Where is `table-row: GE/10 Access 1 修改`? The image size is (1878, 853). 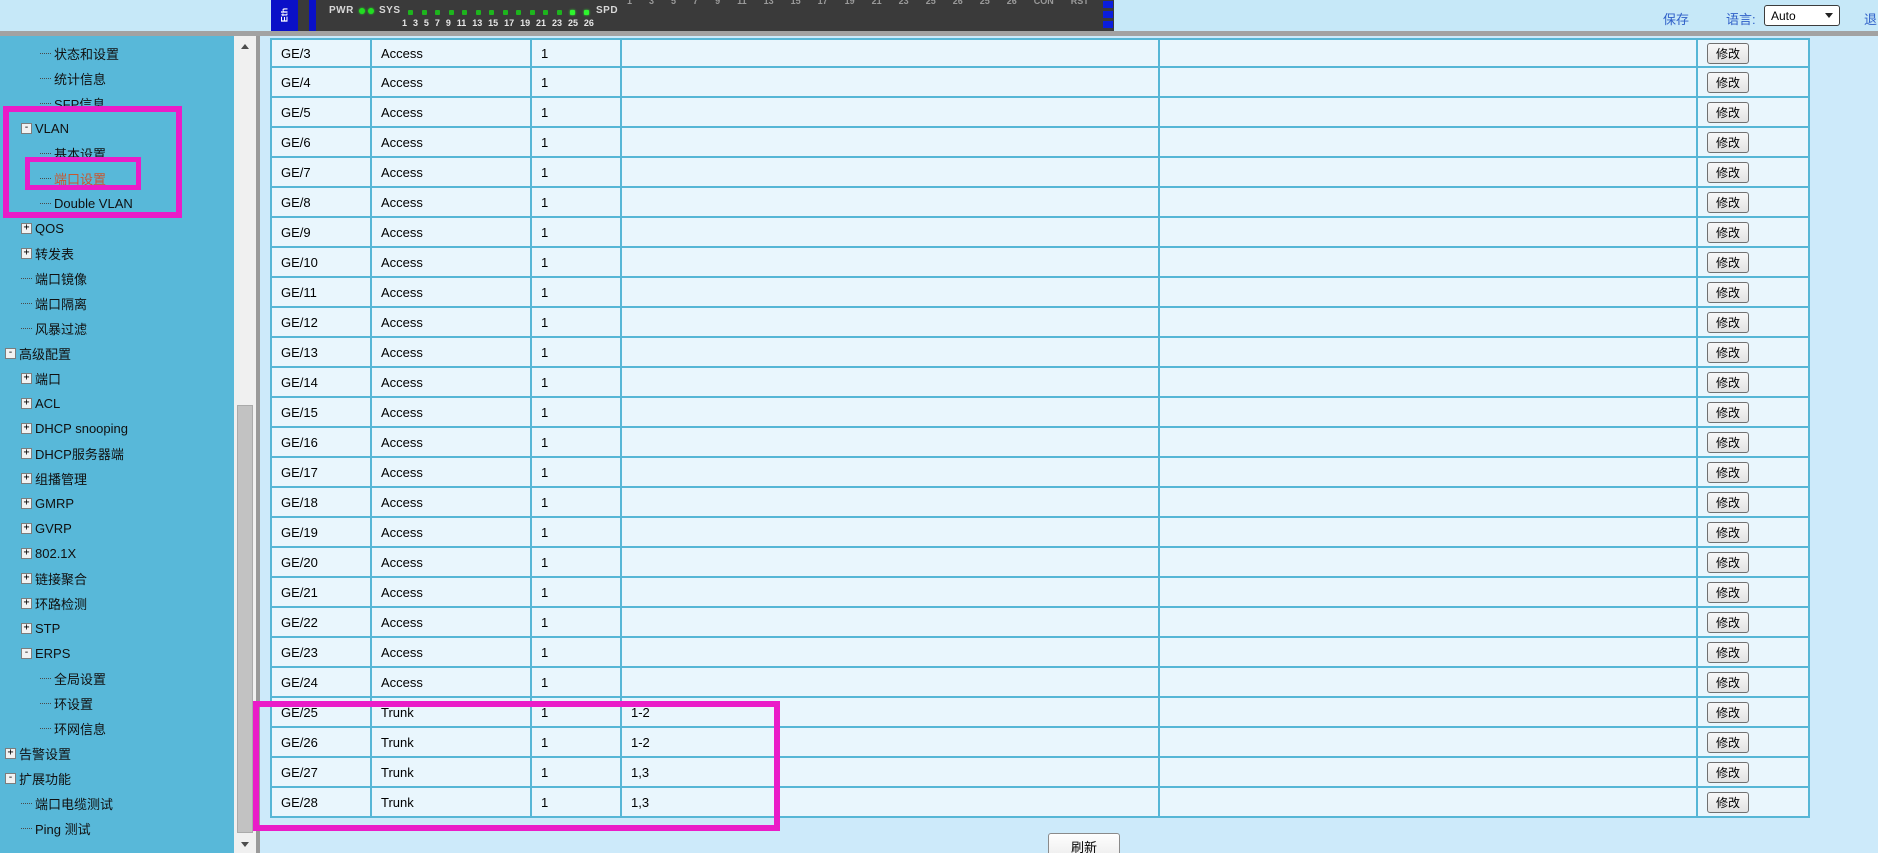 table-row: GE/10 Access 1 修改 is located at coordinates (1040, 263).